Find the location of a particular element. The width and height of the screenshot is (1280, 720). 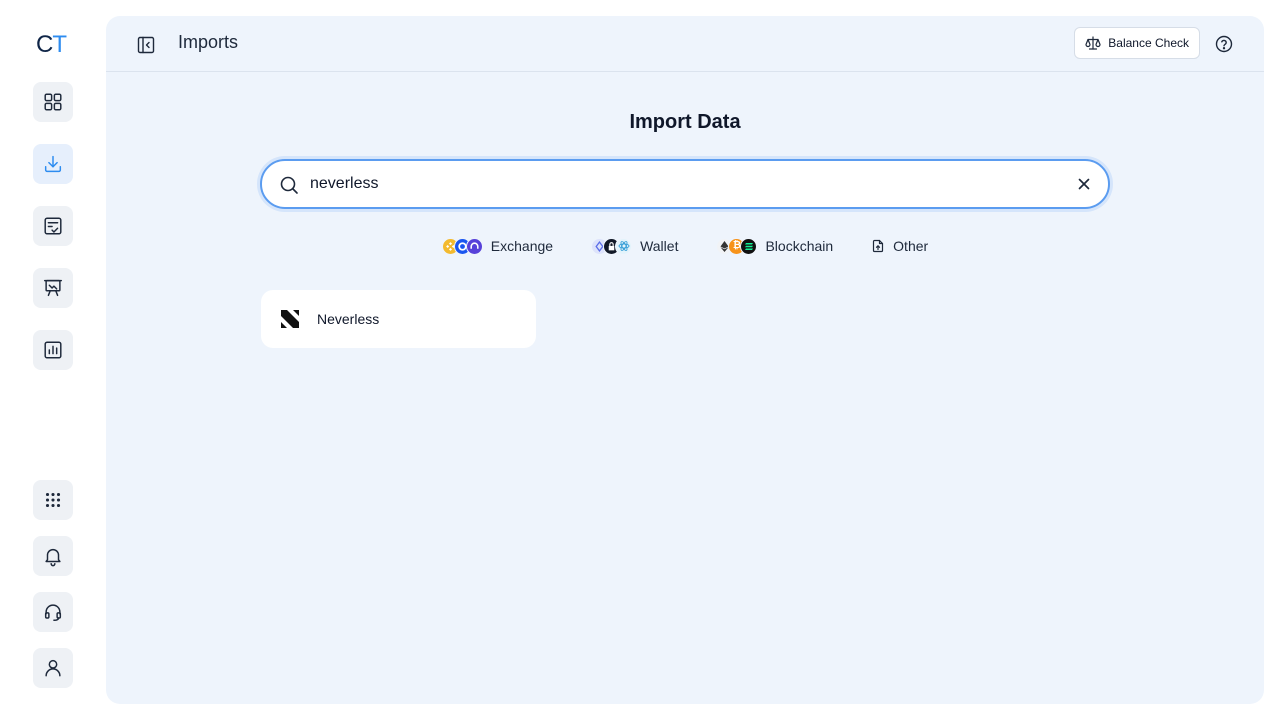

user-icon is located at coordinates (53, 668).